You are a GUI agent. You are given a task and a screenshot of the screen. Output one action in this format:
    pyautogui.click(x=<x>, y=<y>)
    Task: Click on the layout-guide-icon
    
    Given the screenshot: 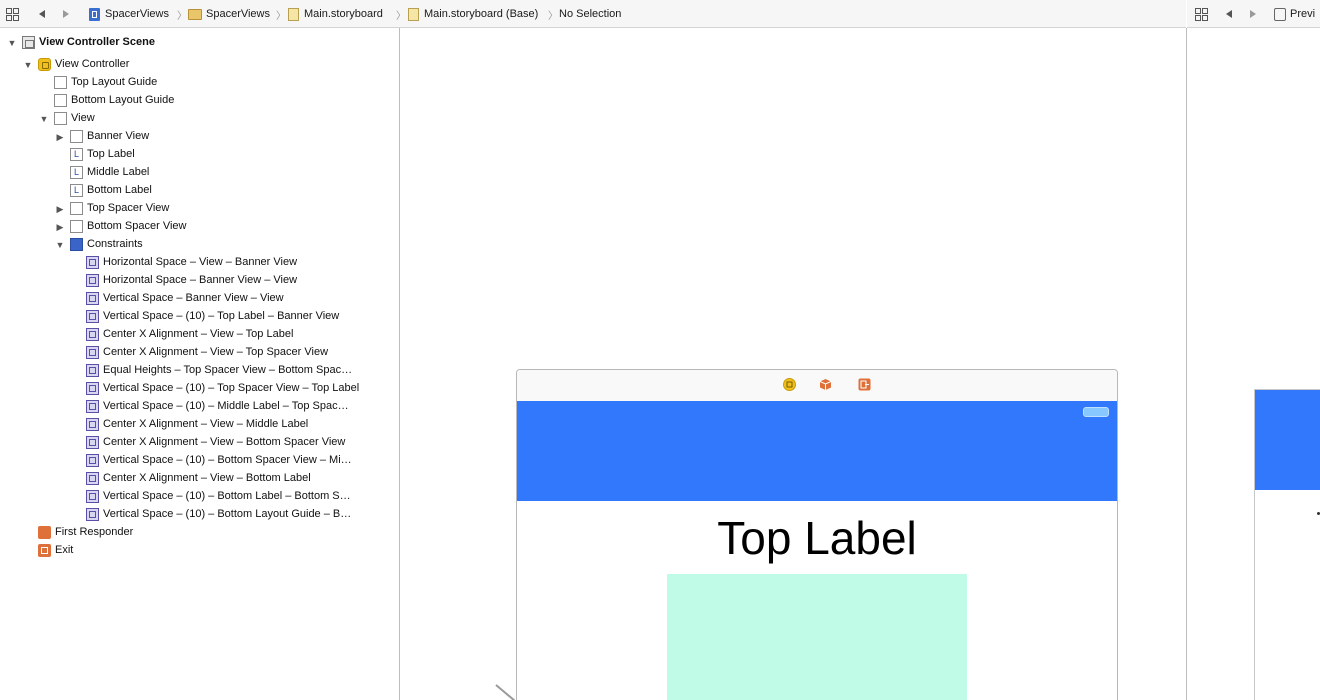 What is the action you would take?
    pyautogui.click(x=60, y=100)
    